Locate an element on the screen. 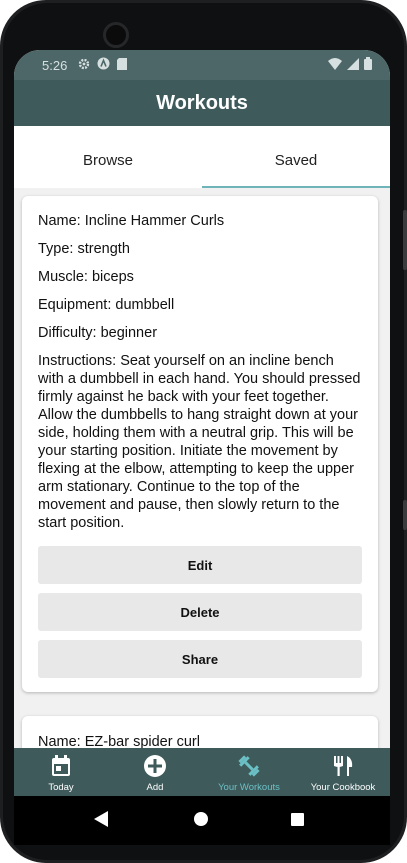 The image size is (407, 863). nav-item-your-cookbook: Your Cookbook is located at coordinates (343, 772).